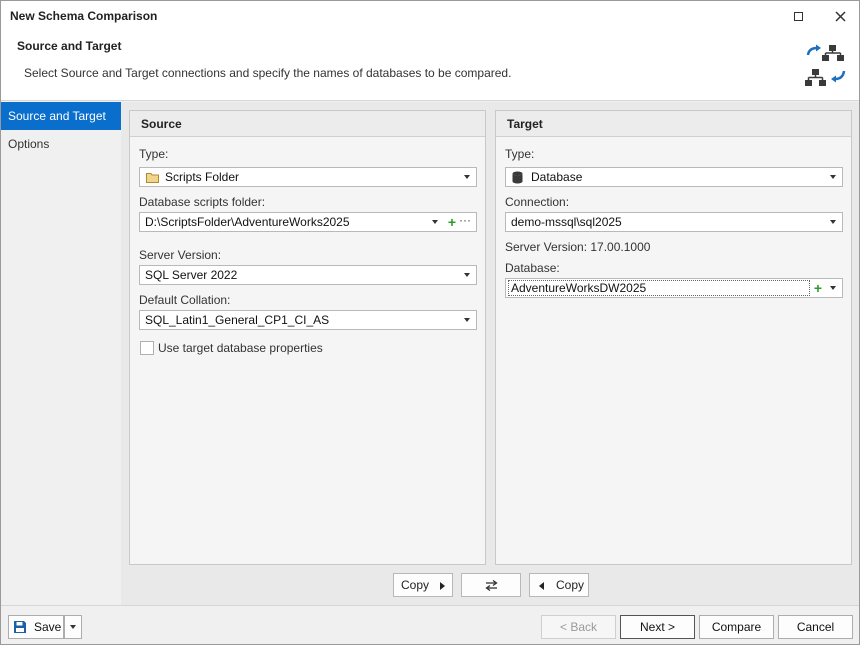 The image size is (860, 645). What do you see at coordinates (202, 177) in the screenshot?
I see `source-type-value: Scripts Folder` at bounding box center [202, 177].